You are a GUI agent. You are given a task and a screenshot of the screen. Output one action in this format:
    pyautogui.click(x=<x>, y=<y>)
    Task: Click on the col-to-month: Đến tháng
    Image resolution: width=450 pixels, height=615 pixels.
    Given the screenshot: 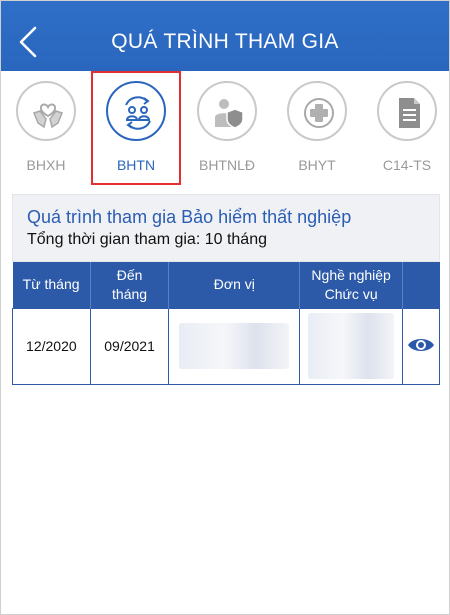 What is the action you would take?
    pyautogui.click(x=130, y=285)
    